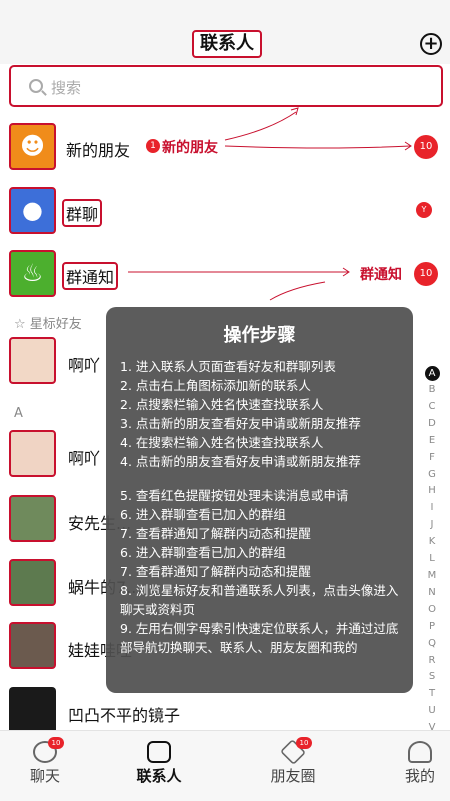  What do you see at coordinates (44, 776) in the screenshot?
I see `tab-label: 聊天` at bounding box center [44, 776].